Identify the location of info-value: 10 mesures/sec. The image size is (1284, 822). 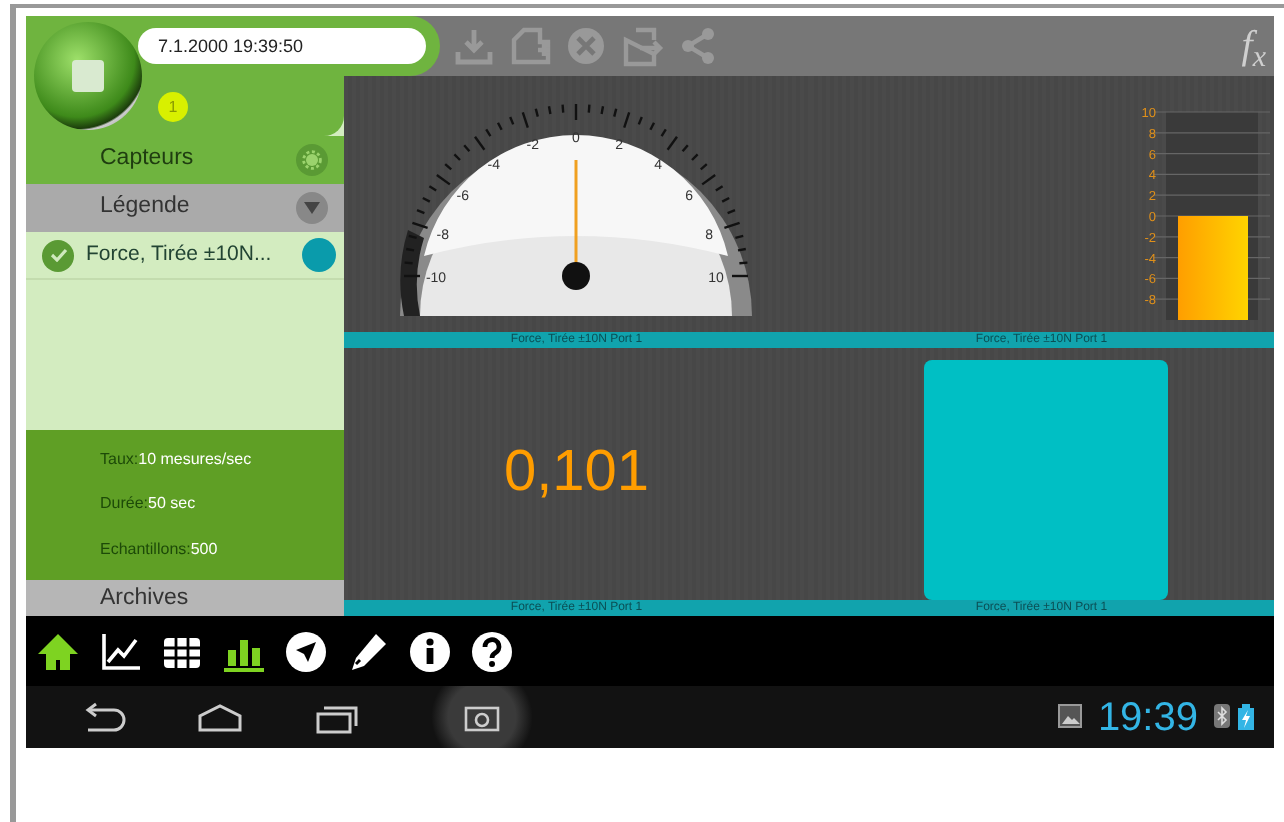
(195, 459).